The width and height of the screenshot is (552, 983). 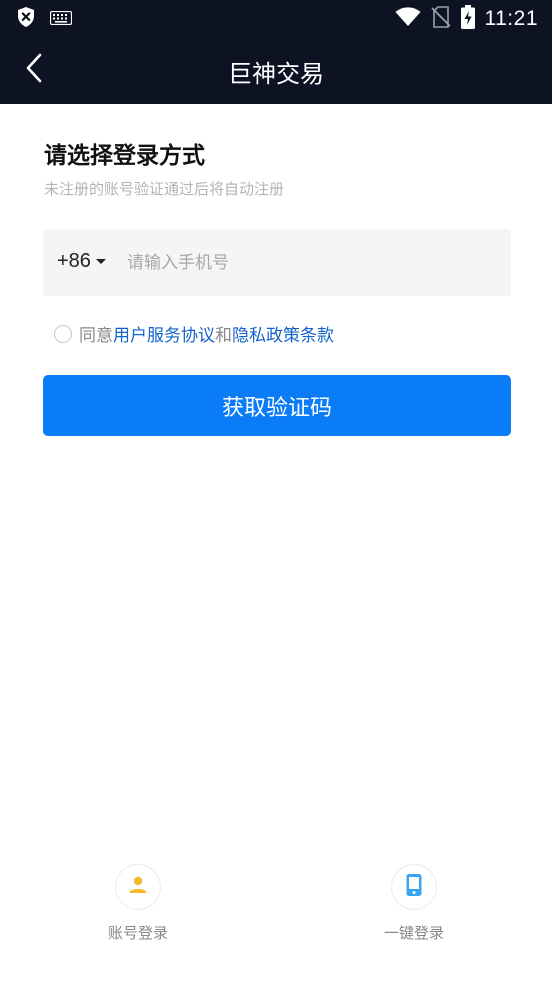 What do you see at coordinates (408, 19) in the screenshot?
I see `wifi-icon` at bounding box center [408, 19].